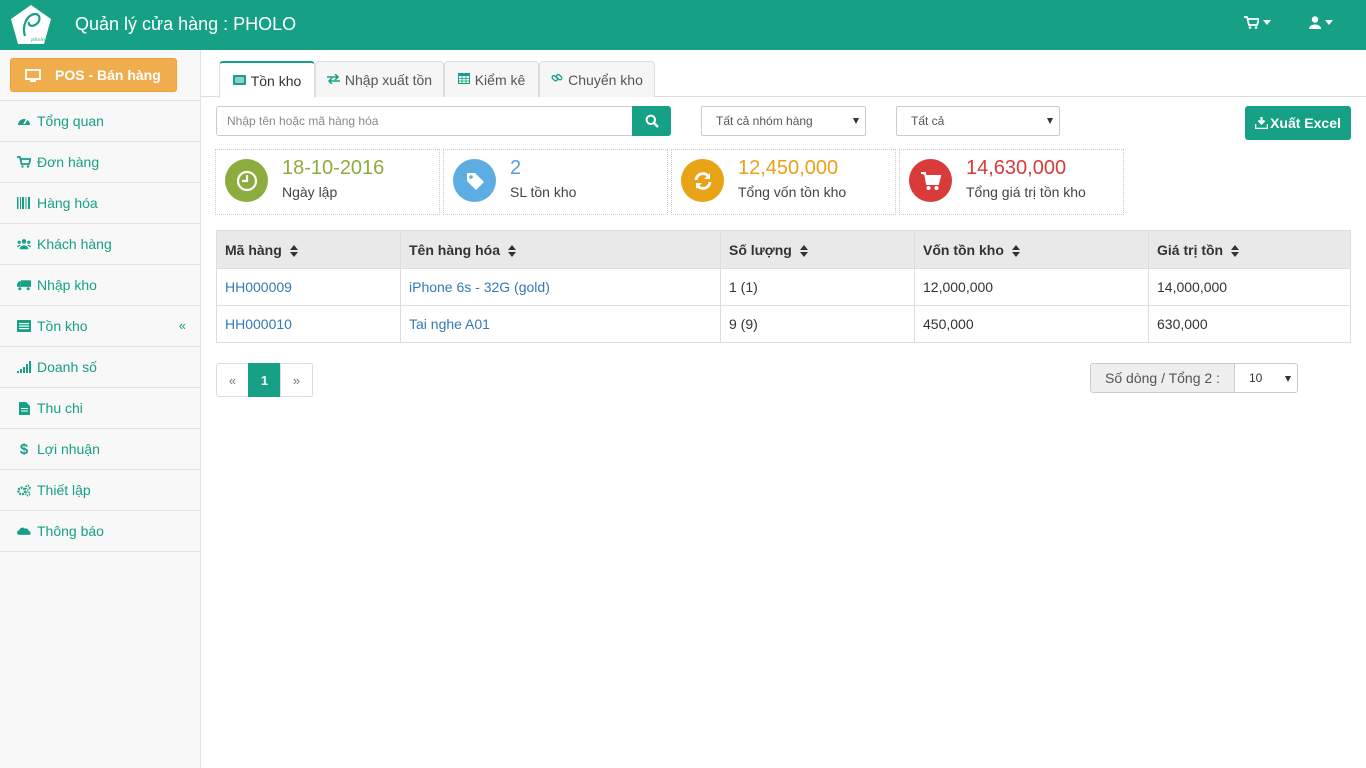 This screenshot has height=768, width=1366. Describe the element at coordinates (783, 182) in the screenshot. I see `stat-card-stock-cost: 12,450,000 Tổng vốn tồn kho` at that location.